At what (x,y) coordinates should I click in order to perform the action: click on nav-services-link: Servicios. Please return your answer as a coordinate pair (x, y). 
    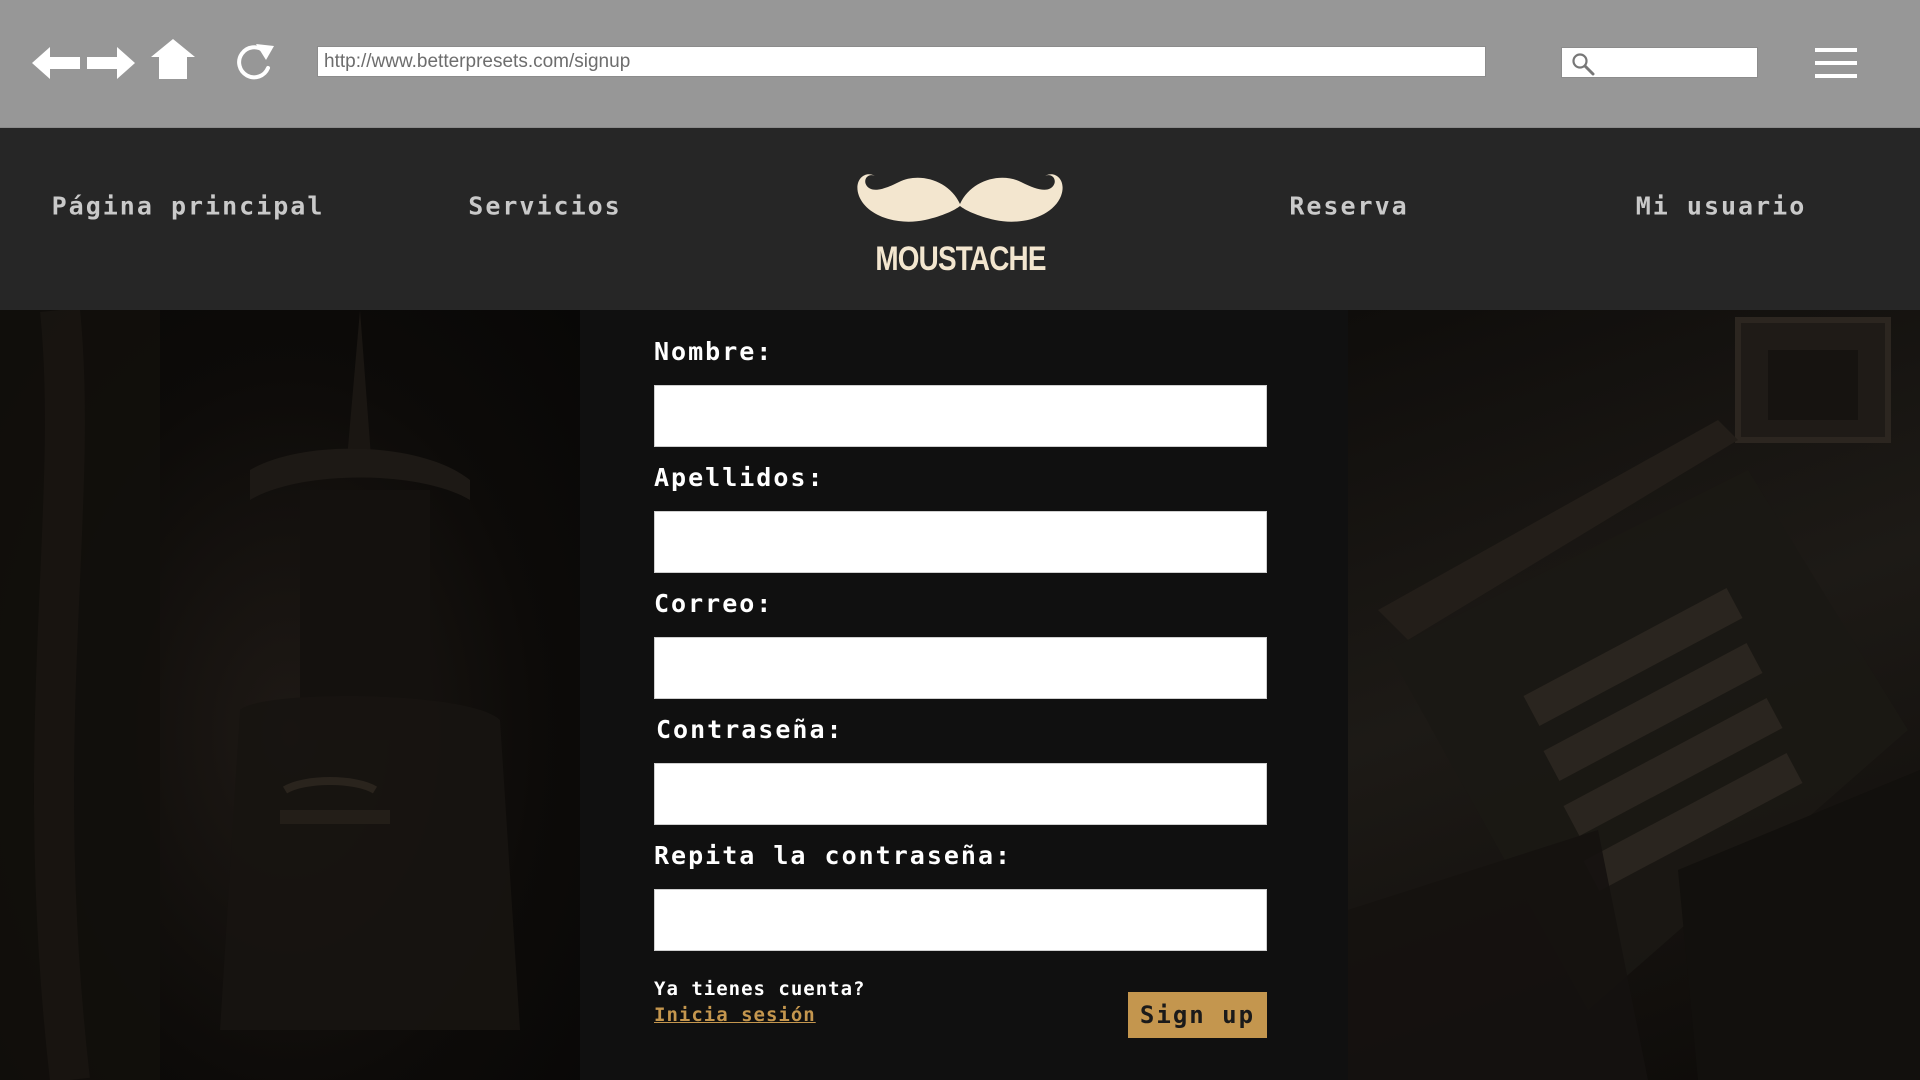
    Looking at the image, I should click on (544, 206).